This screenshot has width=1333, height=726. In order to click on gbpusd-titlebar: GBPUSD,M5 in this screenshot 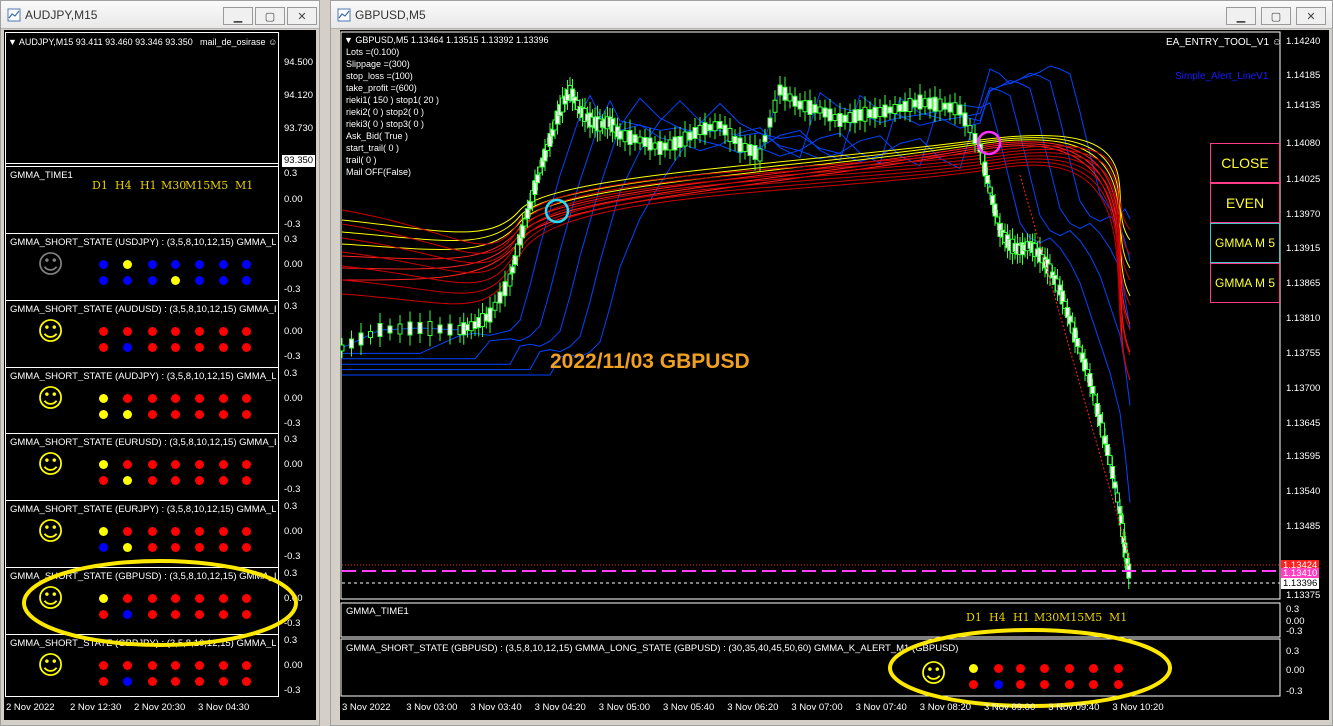, I will do `click(831, 15)`.